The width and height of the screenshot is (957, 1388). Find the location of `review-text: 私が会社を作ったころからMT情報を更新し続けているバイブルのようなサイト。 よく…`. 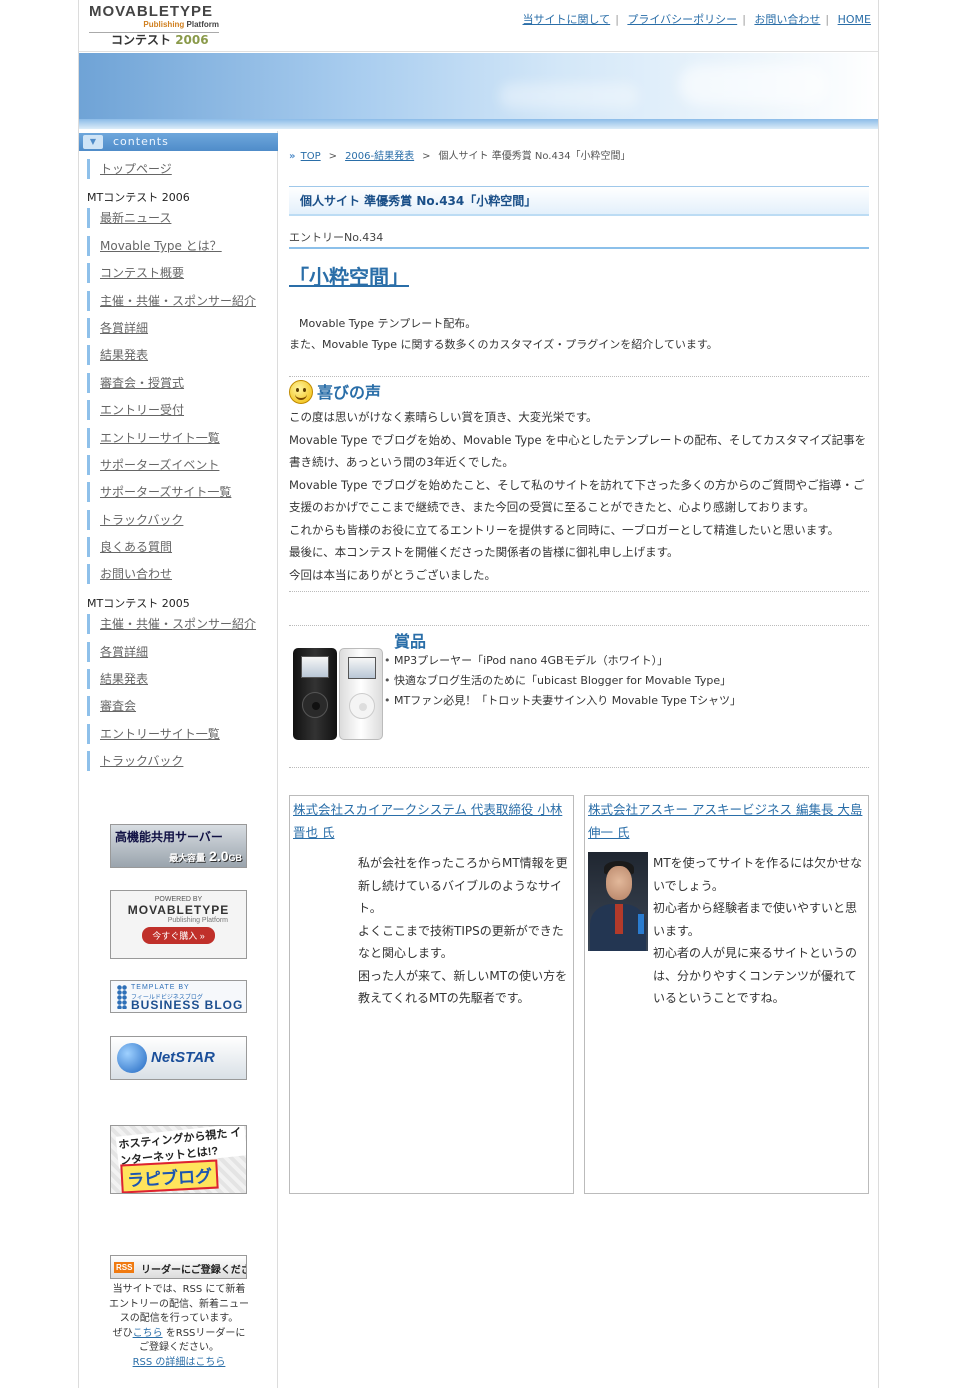

review-text: 私が会社を作ったころからMT情報を更新し続けているバイブルのようなサイト。 よく… is located at coordinates (463, 930).